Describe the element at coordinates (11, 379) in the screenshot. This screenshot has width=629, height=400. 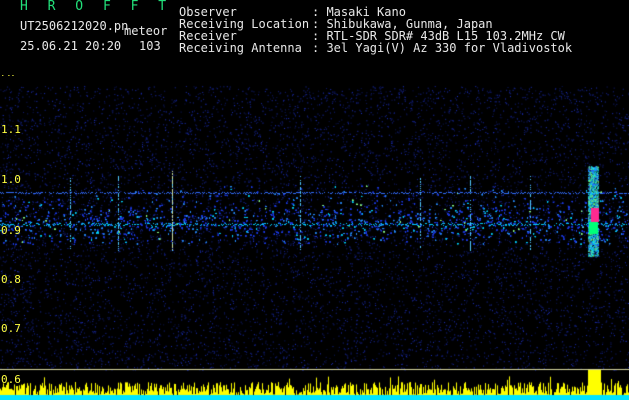
I see `freq-tick: 0.6` at that location.